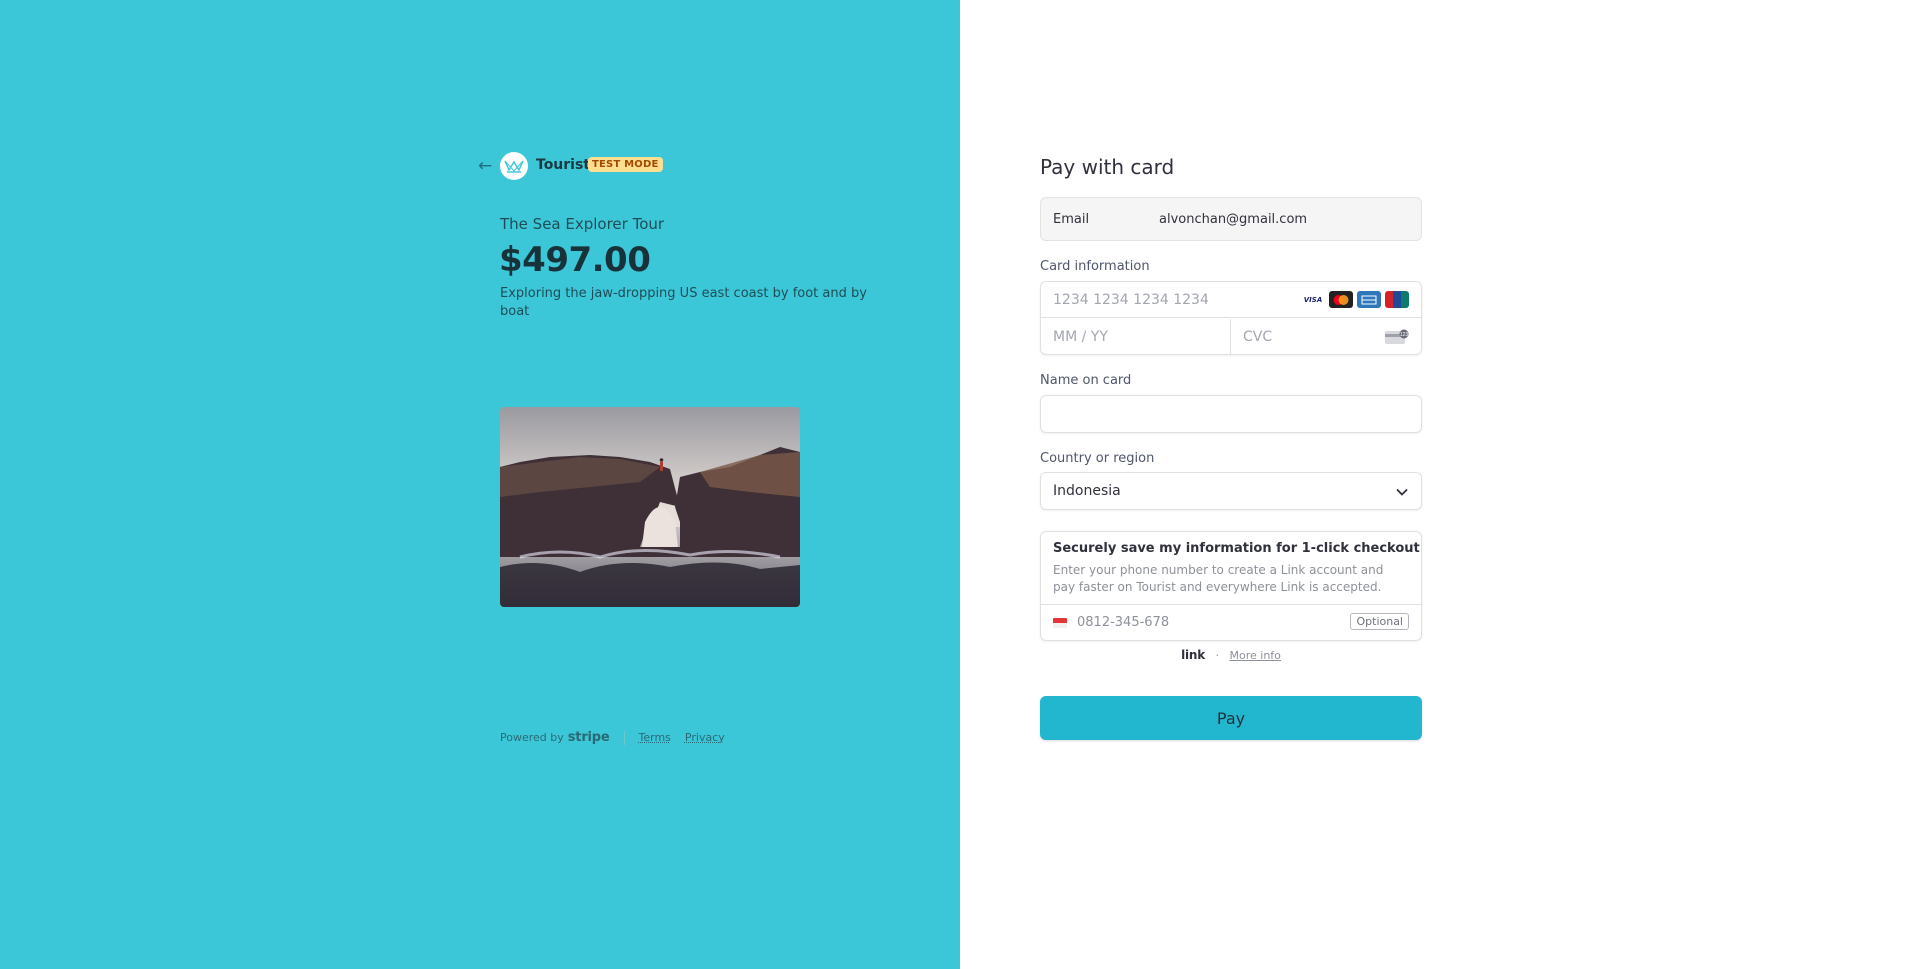  I want to click on cvc-placeholder: CVC, so click(1258, 337).